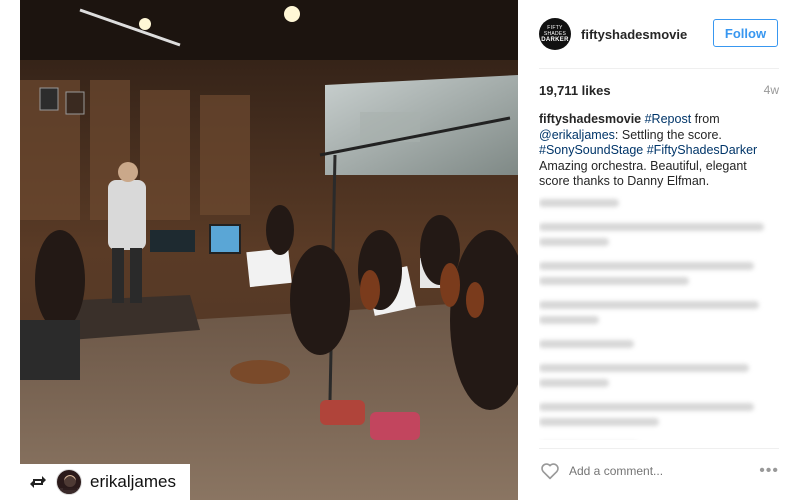 The height and width of the screenshot is (500, 800). Describe the element at coordinates (659, 68) in the screenshot. I see `header-divider` at that location.